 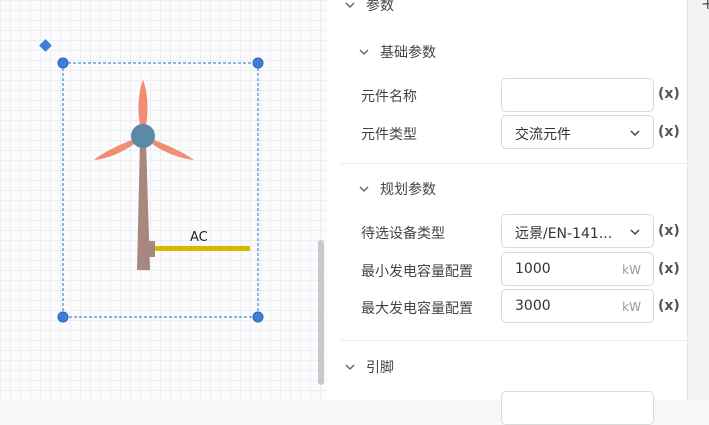 I want to click on pin-input-partial, so click(x=577, y=408).